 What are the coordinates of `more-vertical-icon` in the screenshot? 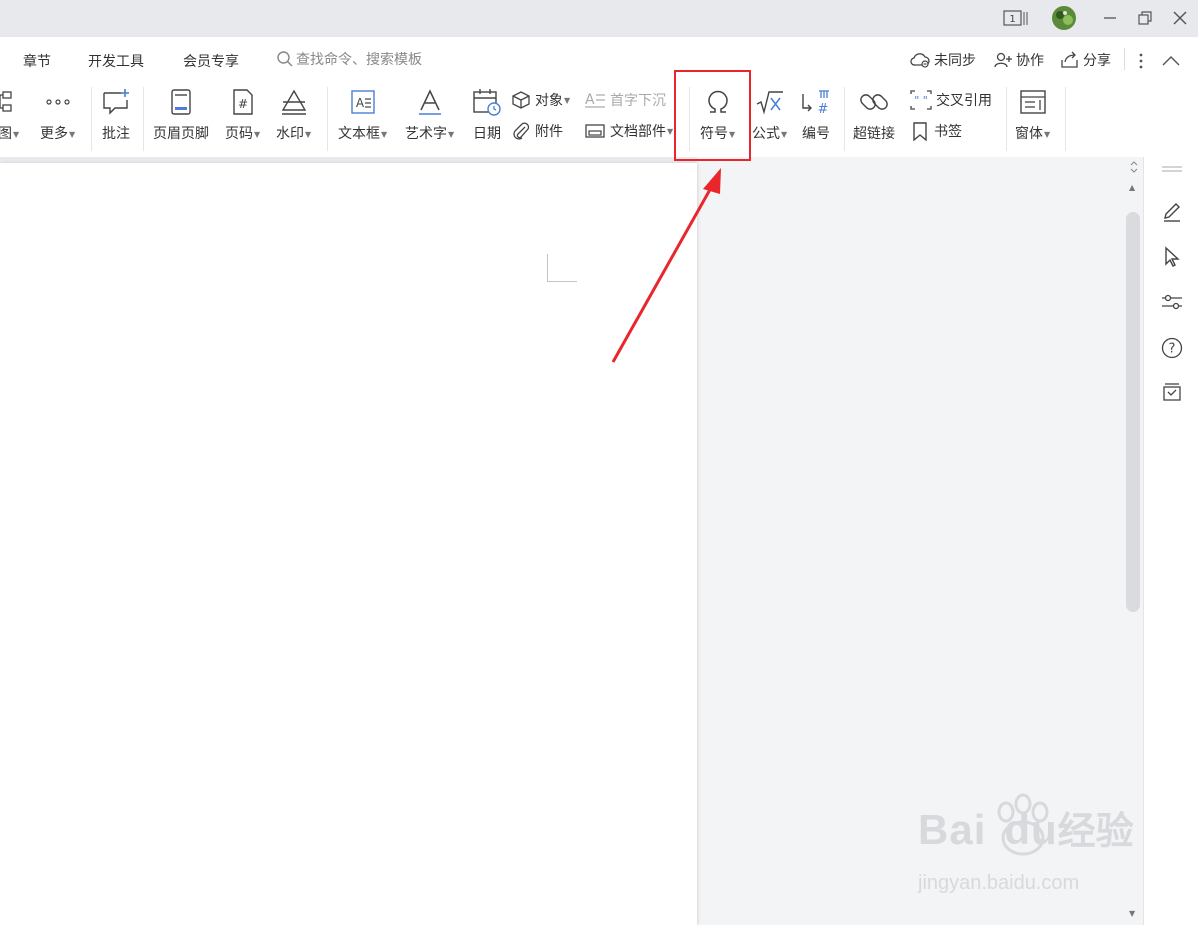 It's located at (1141, 61).